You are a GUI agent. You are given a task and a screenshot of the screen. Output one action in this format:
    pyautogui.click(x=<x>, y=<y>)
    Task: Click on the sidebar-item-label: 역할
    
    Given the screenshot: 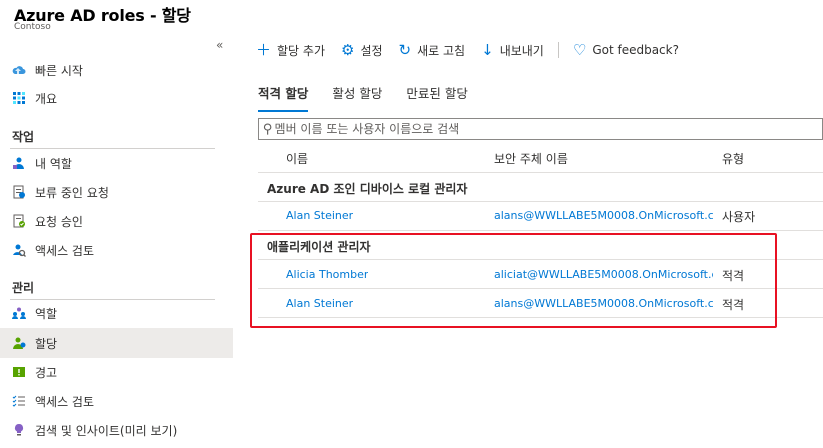 What is the action you would take?
    pyautogui.click(x=46, y=313)
    